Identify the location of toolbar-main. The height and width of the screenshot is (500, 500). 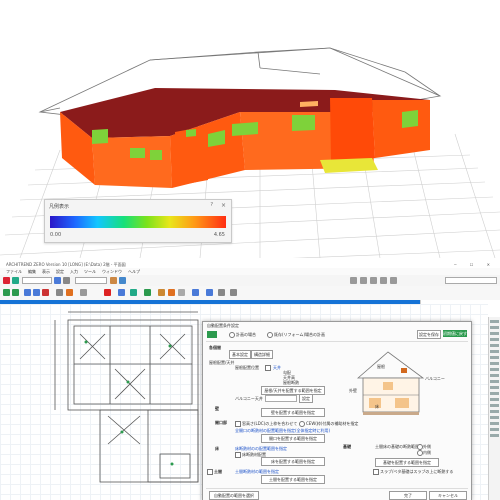
(250, 293).